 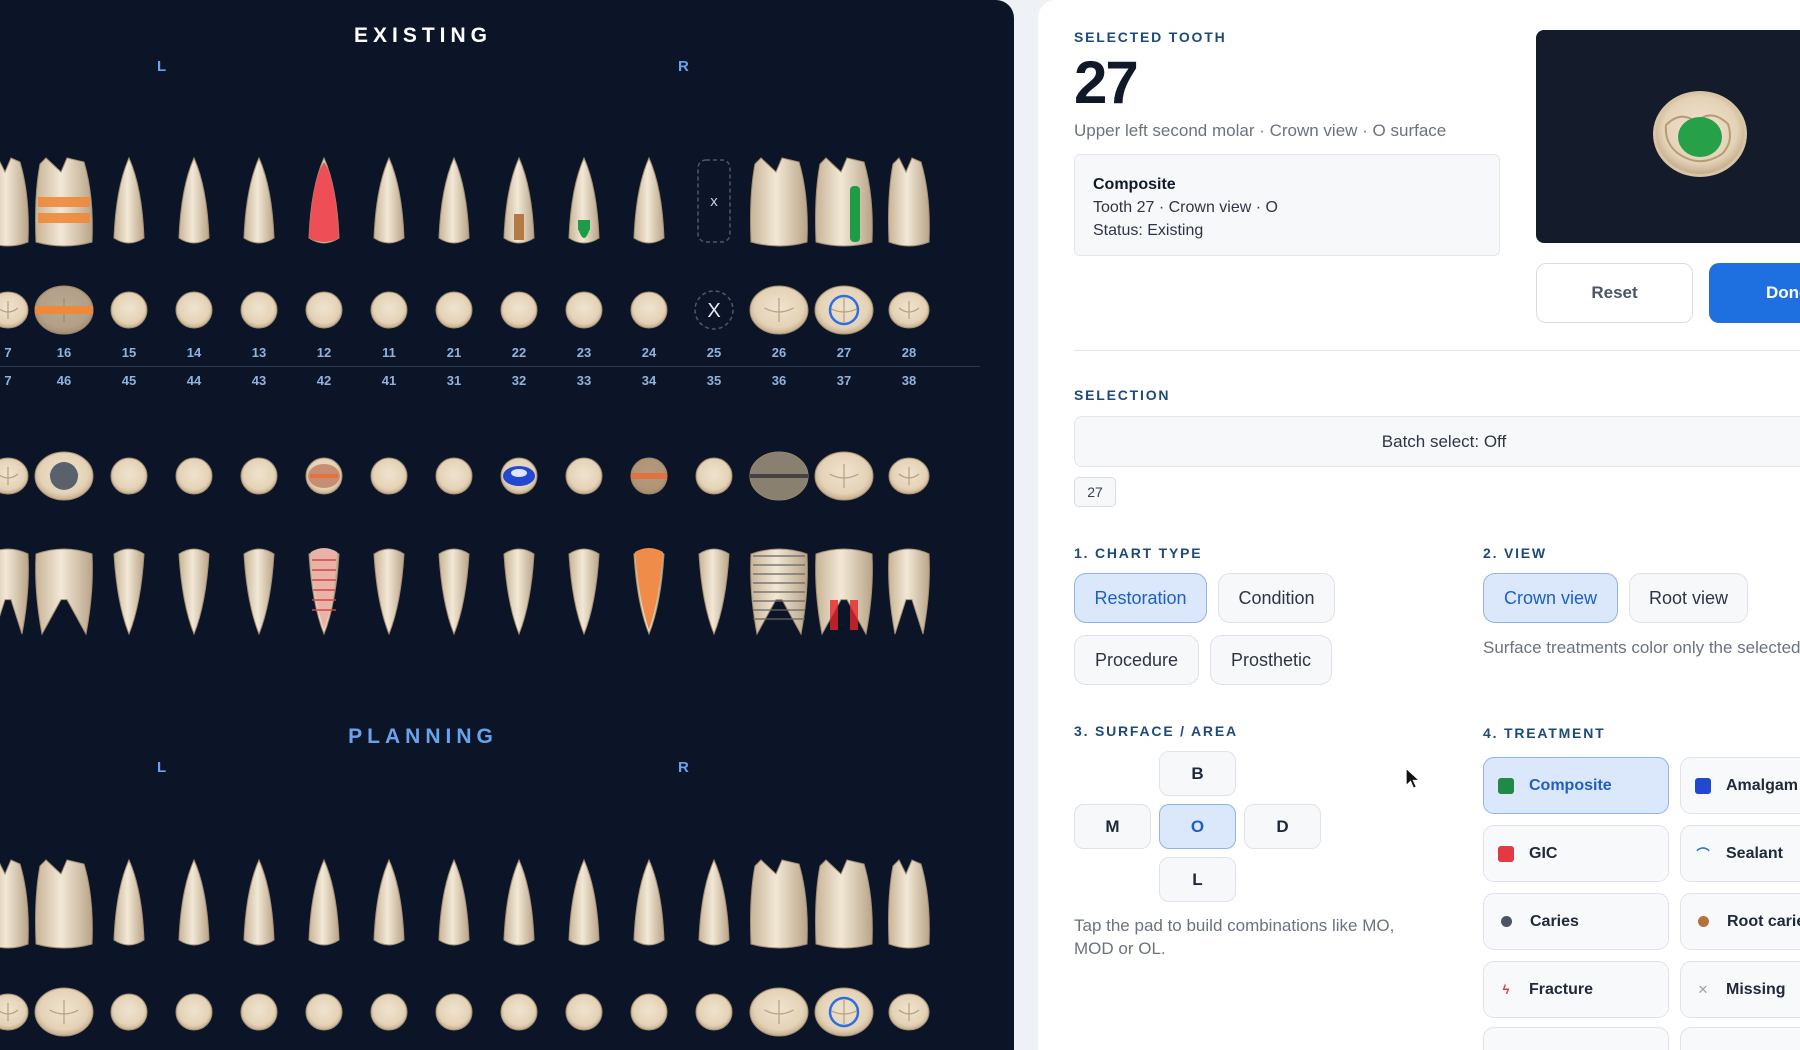 What do you see at coordinates (1437, 441) in the screenshot?
I see `batch-select-toggle: Batch select: Off` at bounding box center [1437, 441].